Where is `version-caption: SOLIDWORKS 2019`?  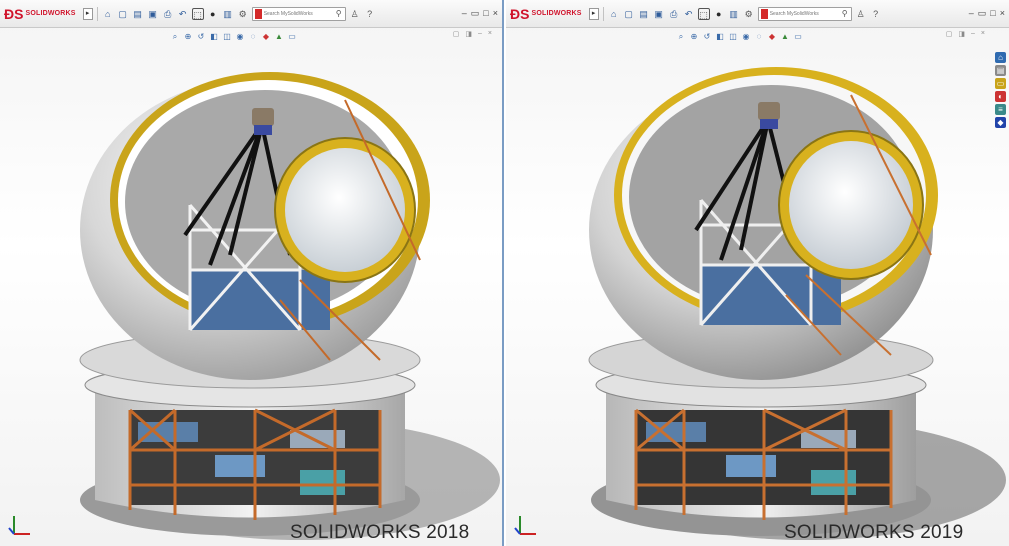
version-caption: SOLIDWORKS 2019 is located at coordinates (874, 532).